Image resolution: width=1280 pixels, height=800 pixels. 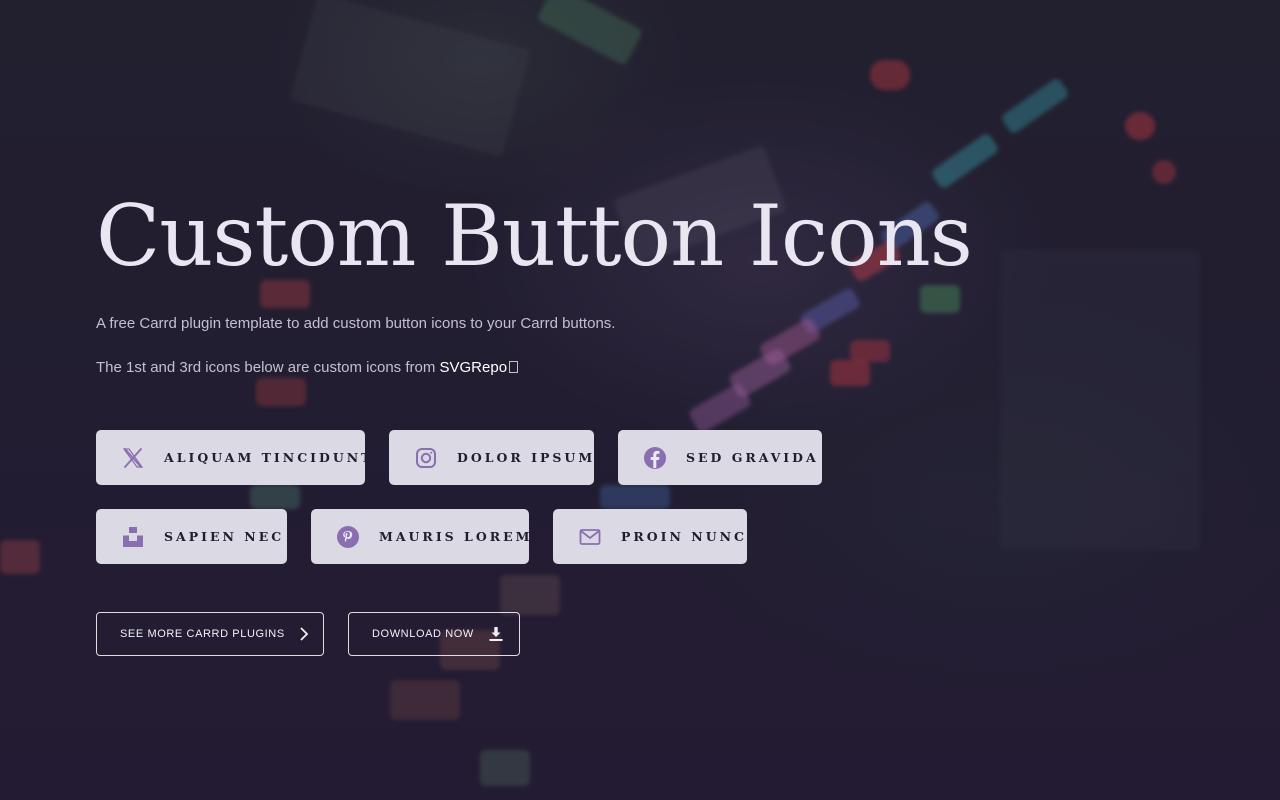 I want to click on button-label: Mauris lorem, so click(x=456, y=536).